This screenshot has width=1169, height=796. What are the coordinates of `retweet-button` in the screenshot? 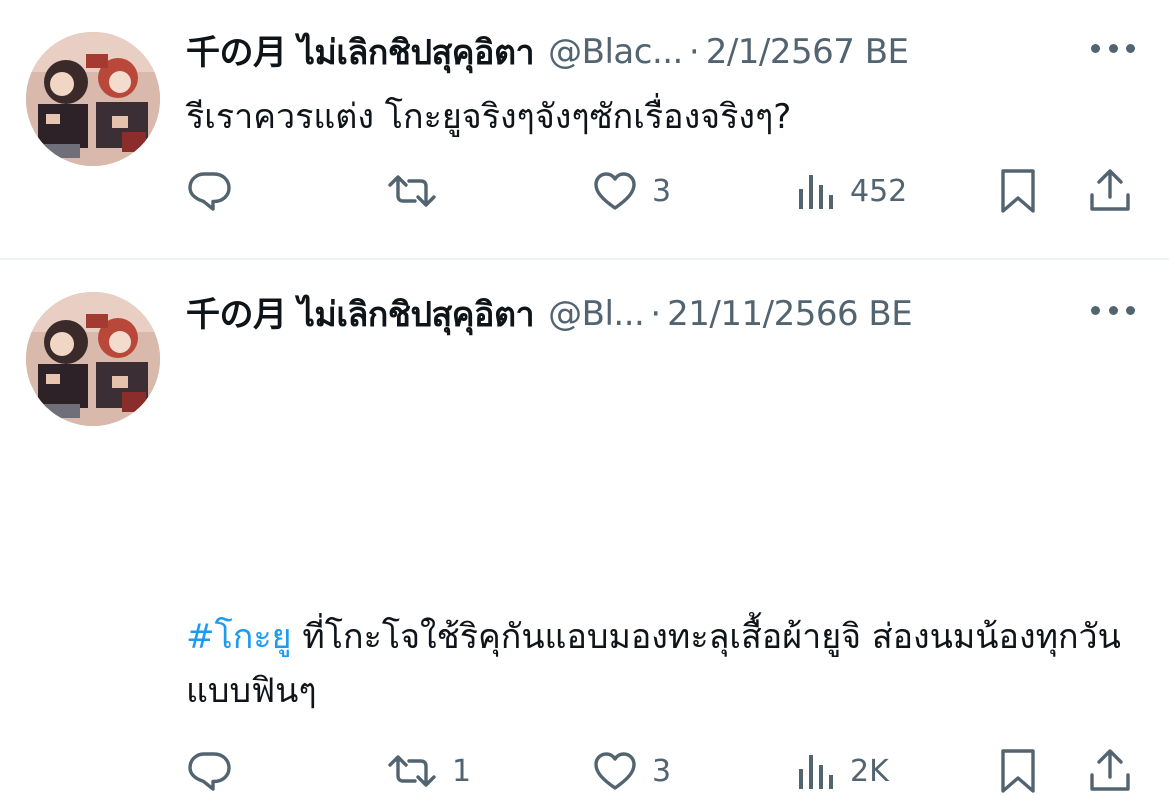 It's located at (419, 191).